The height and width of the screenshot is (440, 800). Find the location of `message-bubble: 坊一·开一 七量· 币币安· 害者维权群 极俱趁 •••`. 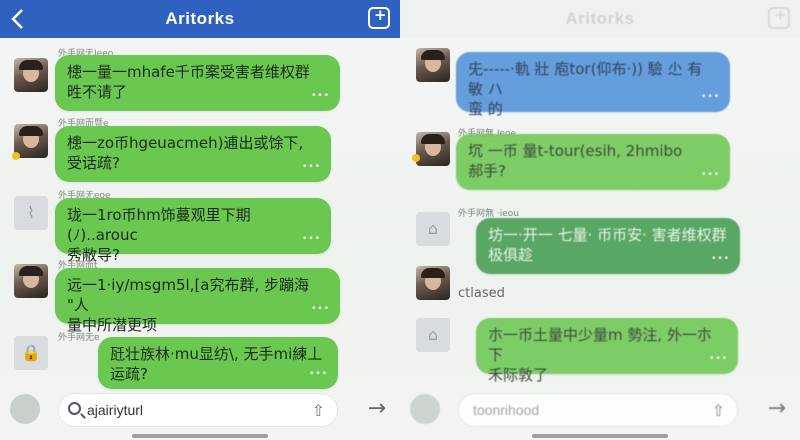

message-bubble: 坊一·开一 七量· 币币安· 害者维权群 极俱趁 ••• is located at coordinates (608, 246).